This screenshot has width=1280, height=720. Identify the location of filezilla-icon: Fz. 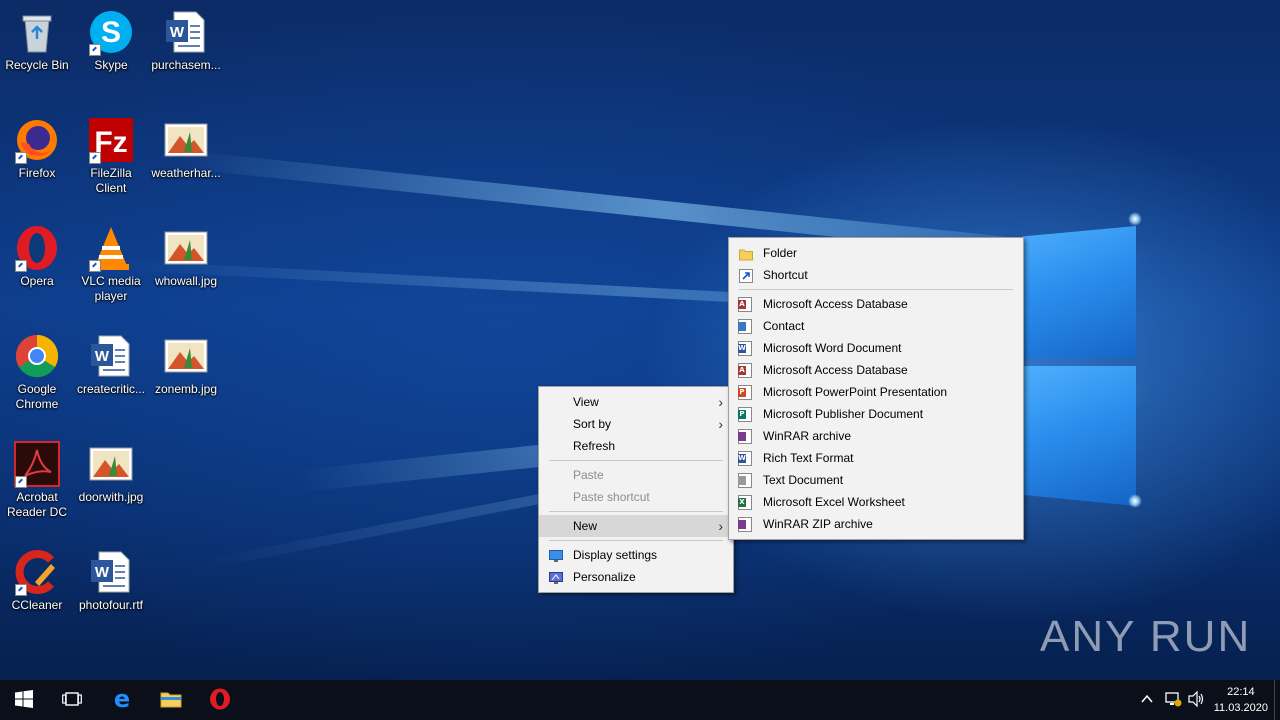
(111, 140).